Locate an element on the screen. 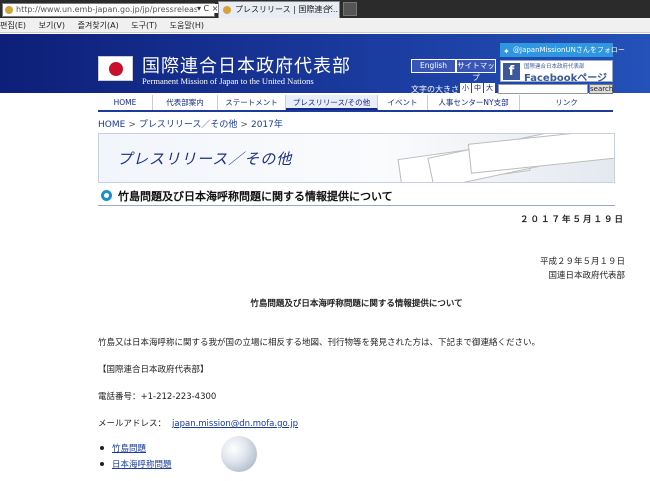  tab-close-icon: × is located at coordinates (330, 7).